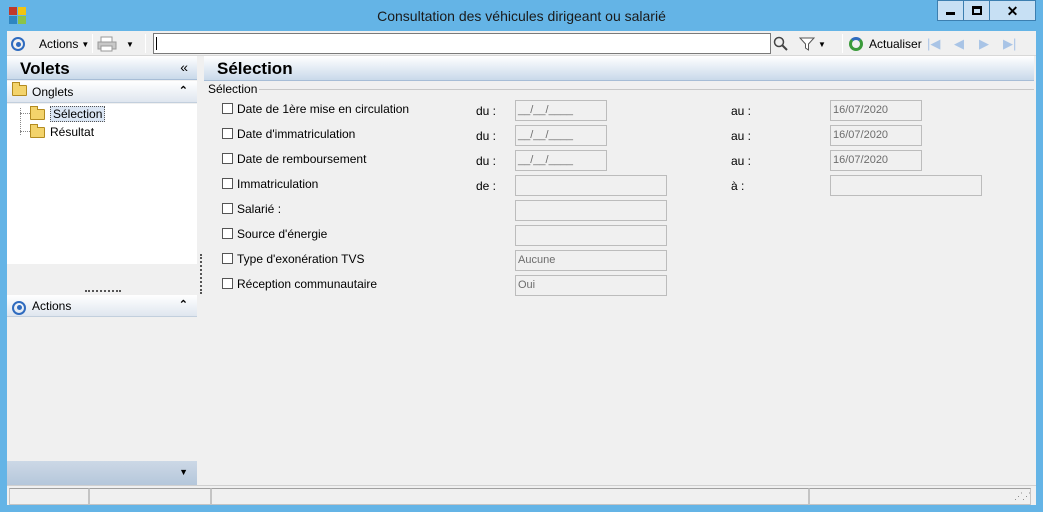  I want to click on last-record-button: ▶|, so click(1009, 44).